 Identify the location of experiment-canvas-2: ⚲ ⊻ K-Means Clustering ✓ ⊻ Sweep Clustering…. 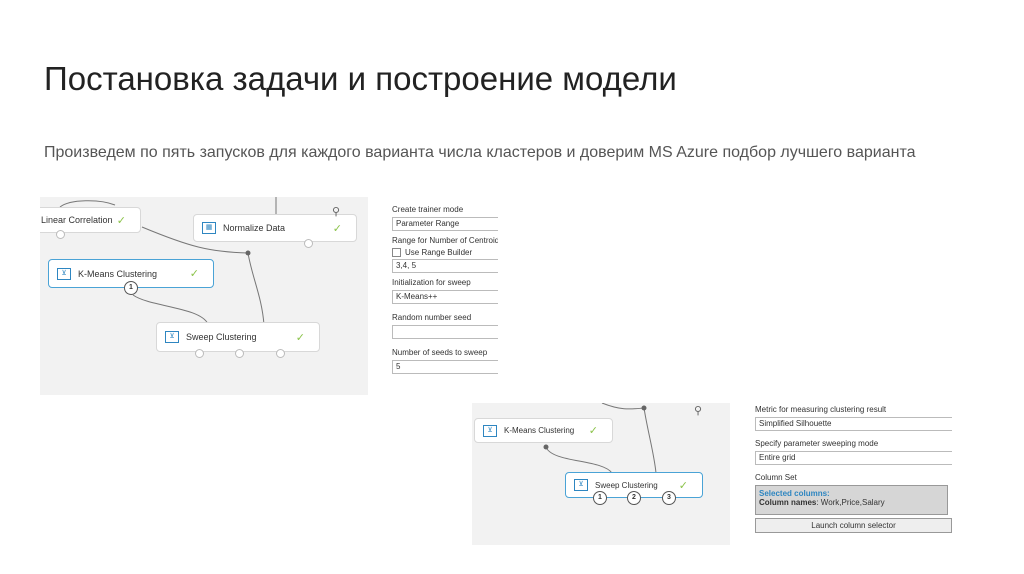
(601, 474).